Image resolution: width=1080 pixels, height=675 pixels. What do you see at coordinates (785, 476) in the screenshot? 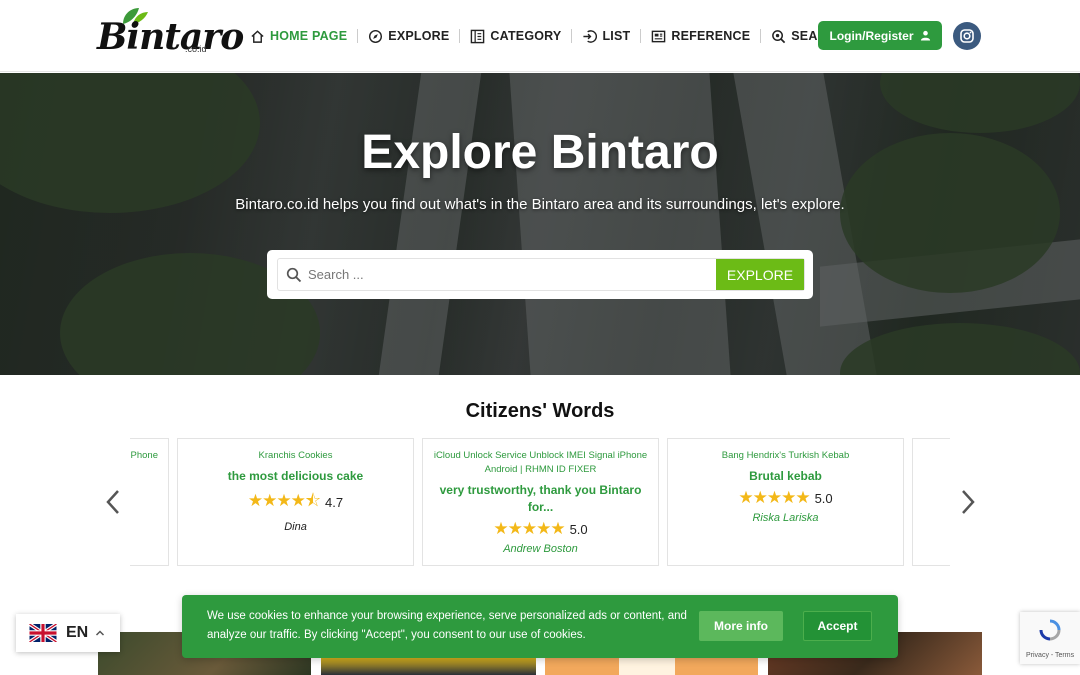
I see `card-quote: Brutal kebab` at bounding box center [785, 476].